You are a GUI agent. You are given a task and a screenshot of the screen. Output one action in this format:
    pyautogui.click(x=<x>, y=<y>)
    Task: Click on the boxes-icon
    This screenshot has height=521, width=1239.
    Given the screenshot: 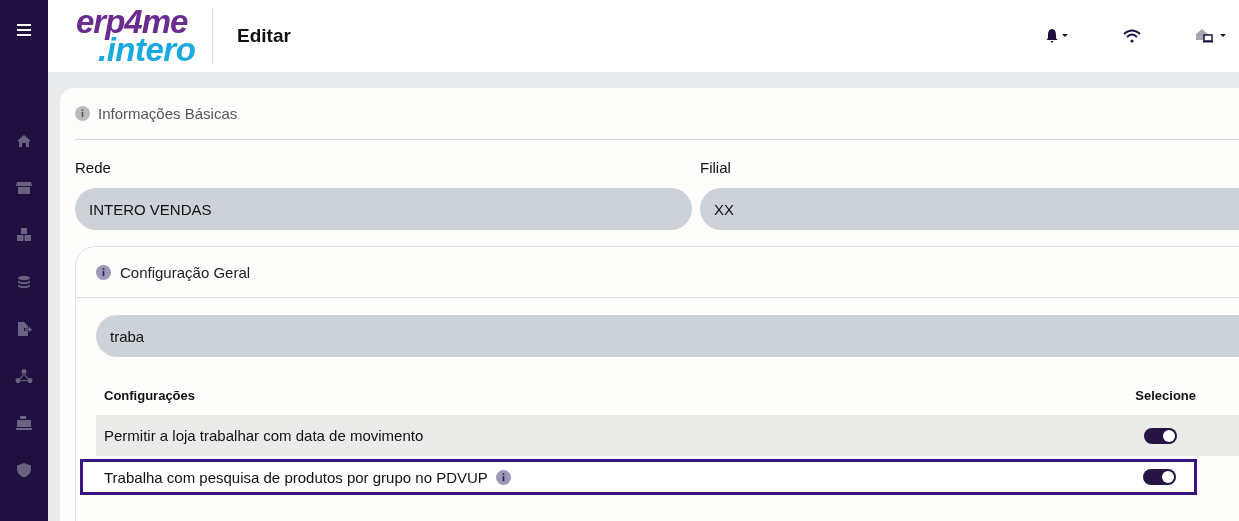 What is the action you would take?
    pyautogui.click(x=24, y=235)
    